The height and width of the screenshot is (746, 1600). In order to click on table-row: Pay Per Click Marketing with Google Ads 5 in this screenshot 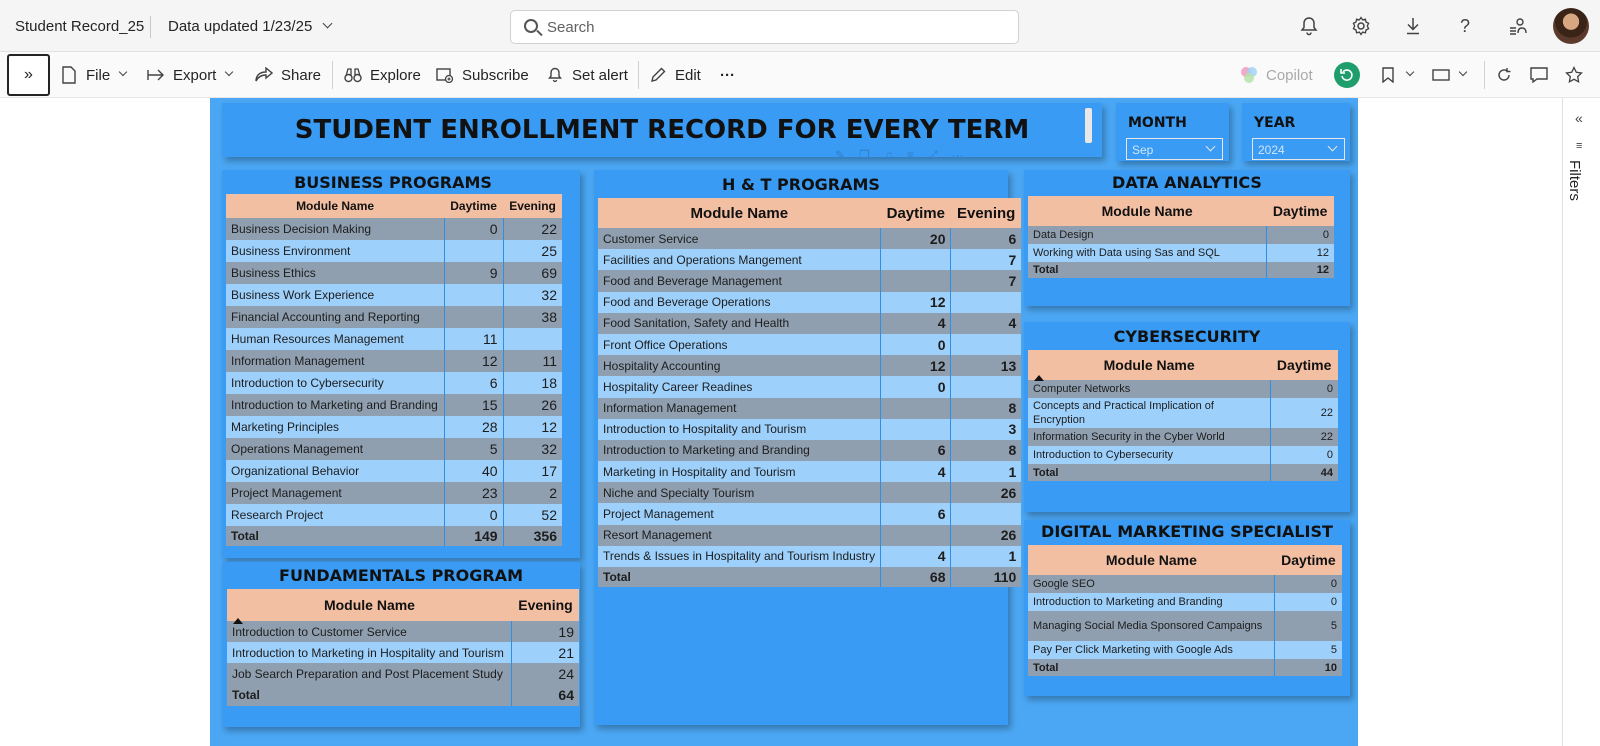, I will do `click(1185, 650)`.